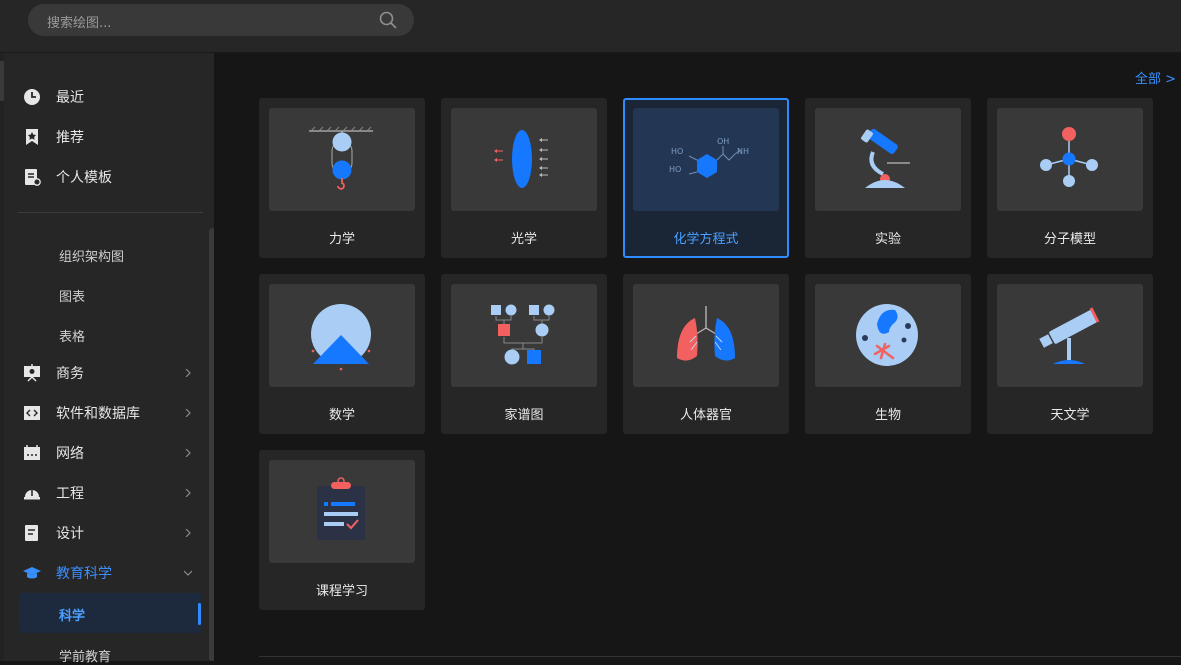 The width and height of the screenshot is (1181, 665). Describe the element at coordinates (341, 337) in the screenshot. I see `math-icon` at that location.